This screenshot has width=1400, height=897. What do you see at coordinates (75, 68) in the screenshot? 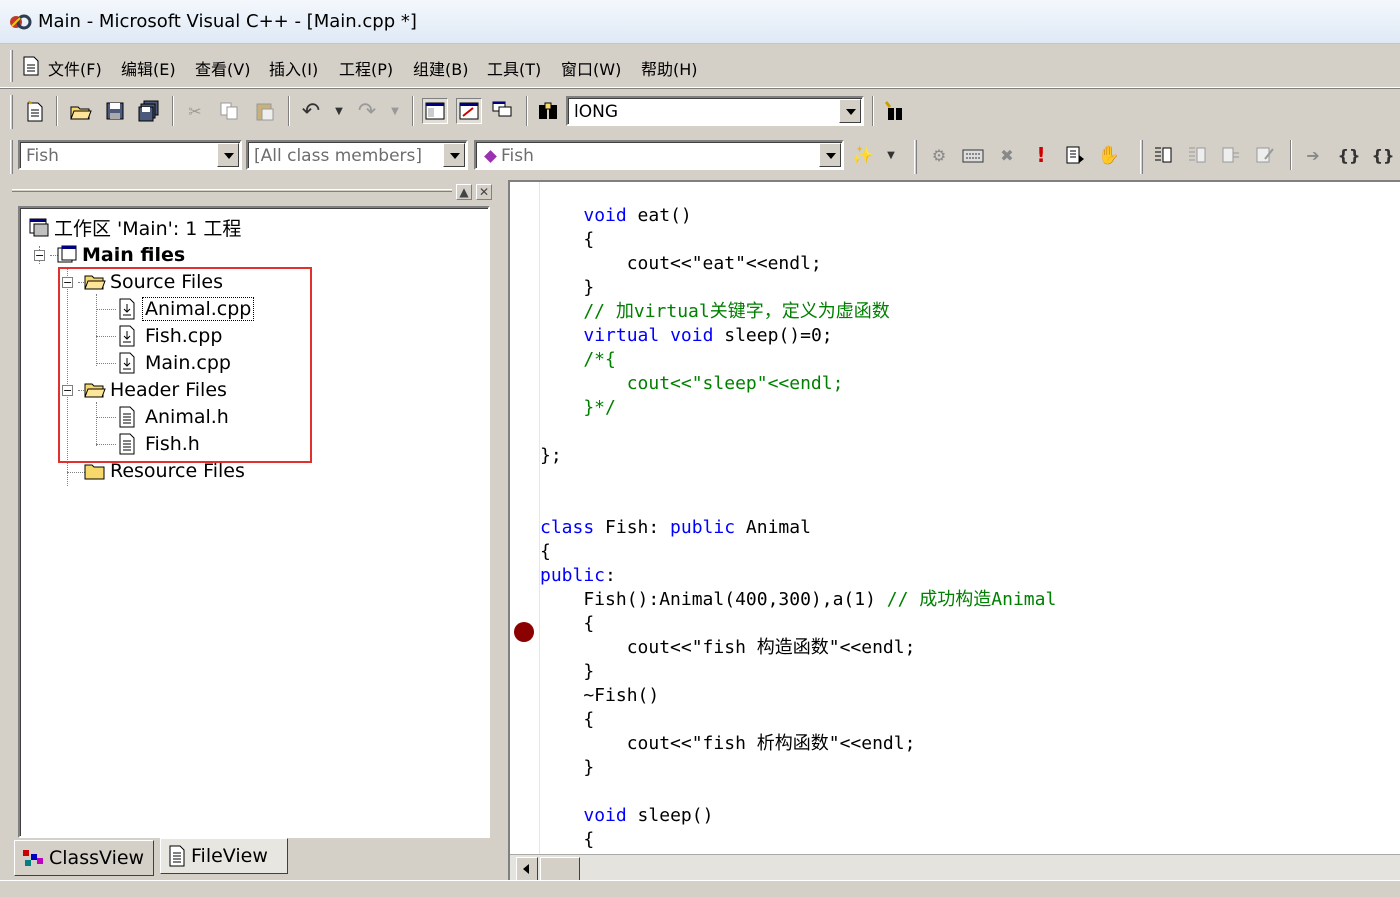
I see `menu-file: 文件(F)` at bounding box center [75, 68].